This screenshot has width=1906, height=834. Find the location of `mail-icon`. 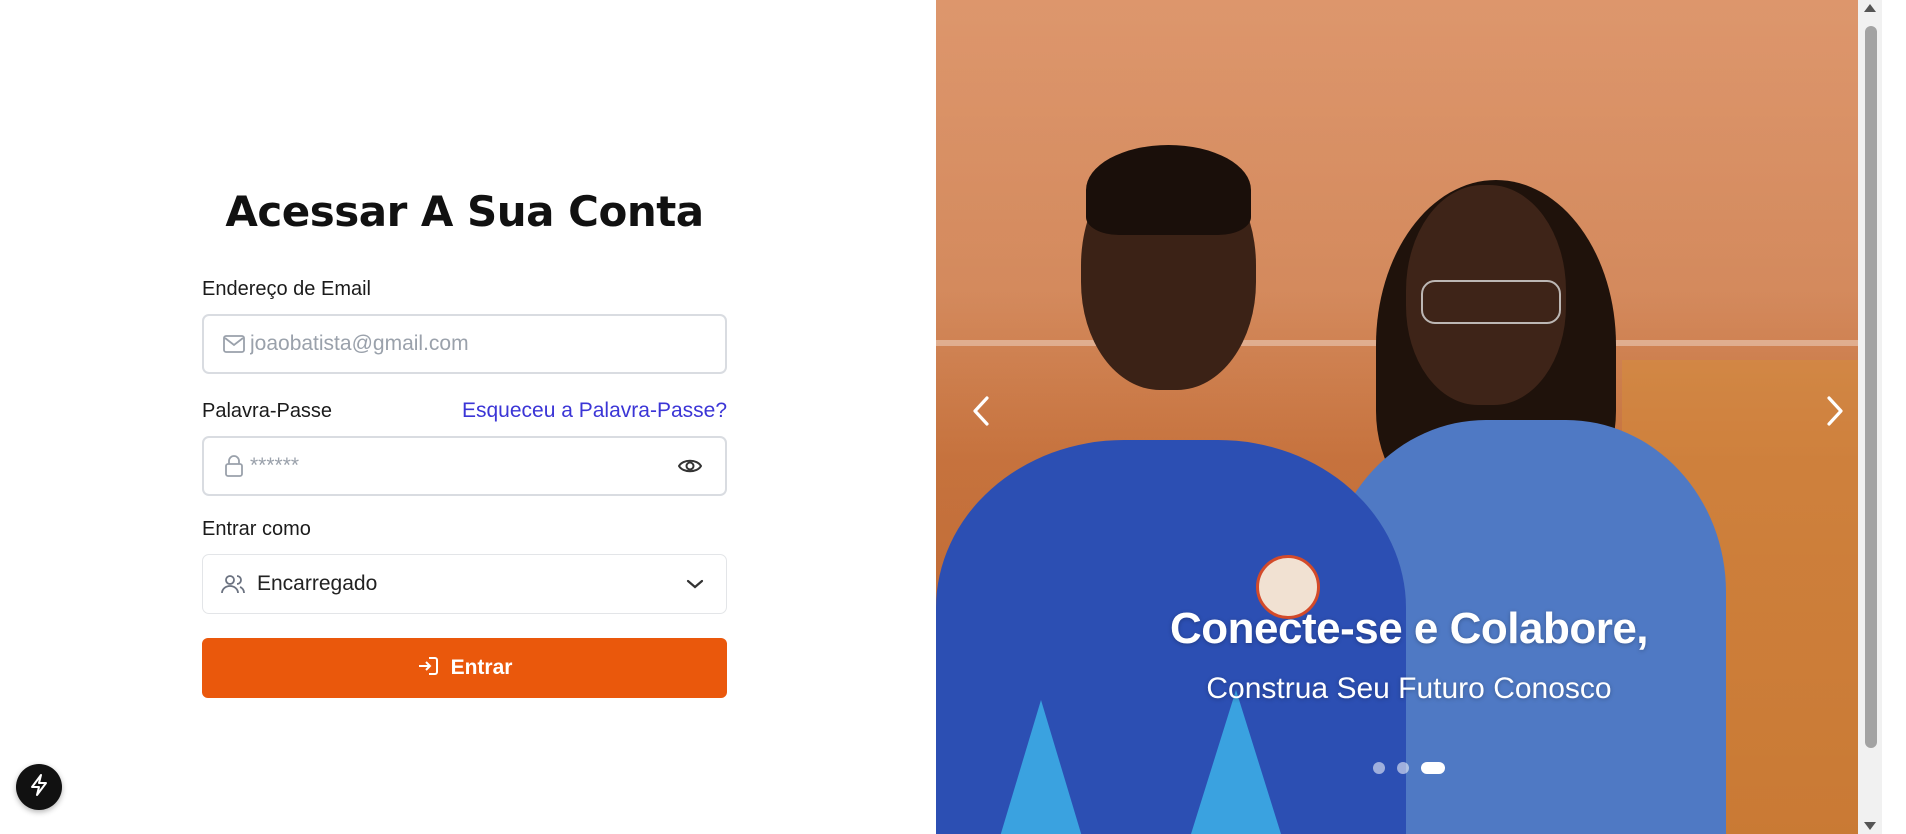

mail-icon is located at coordinates (234, 344).